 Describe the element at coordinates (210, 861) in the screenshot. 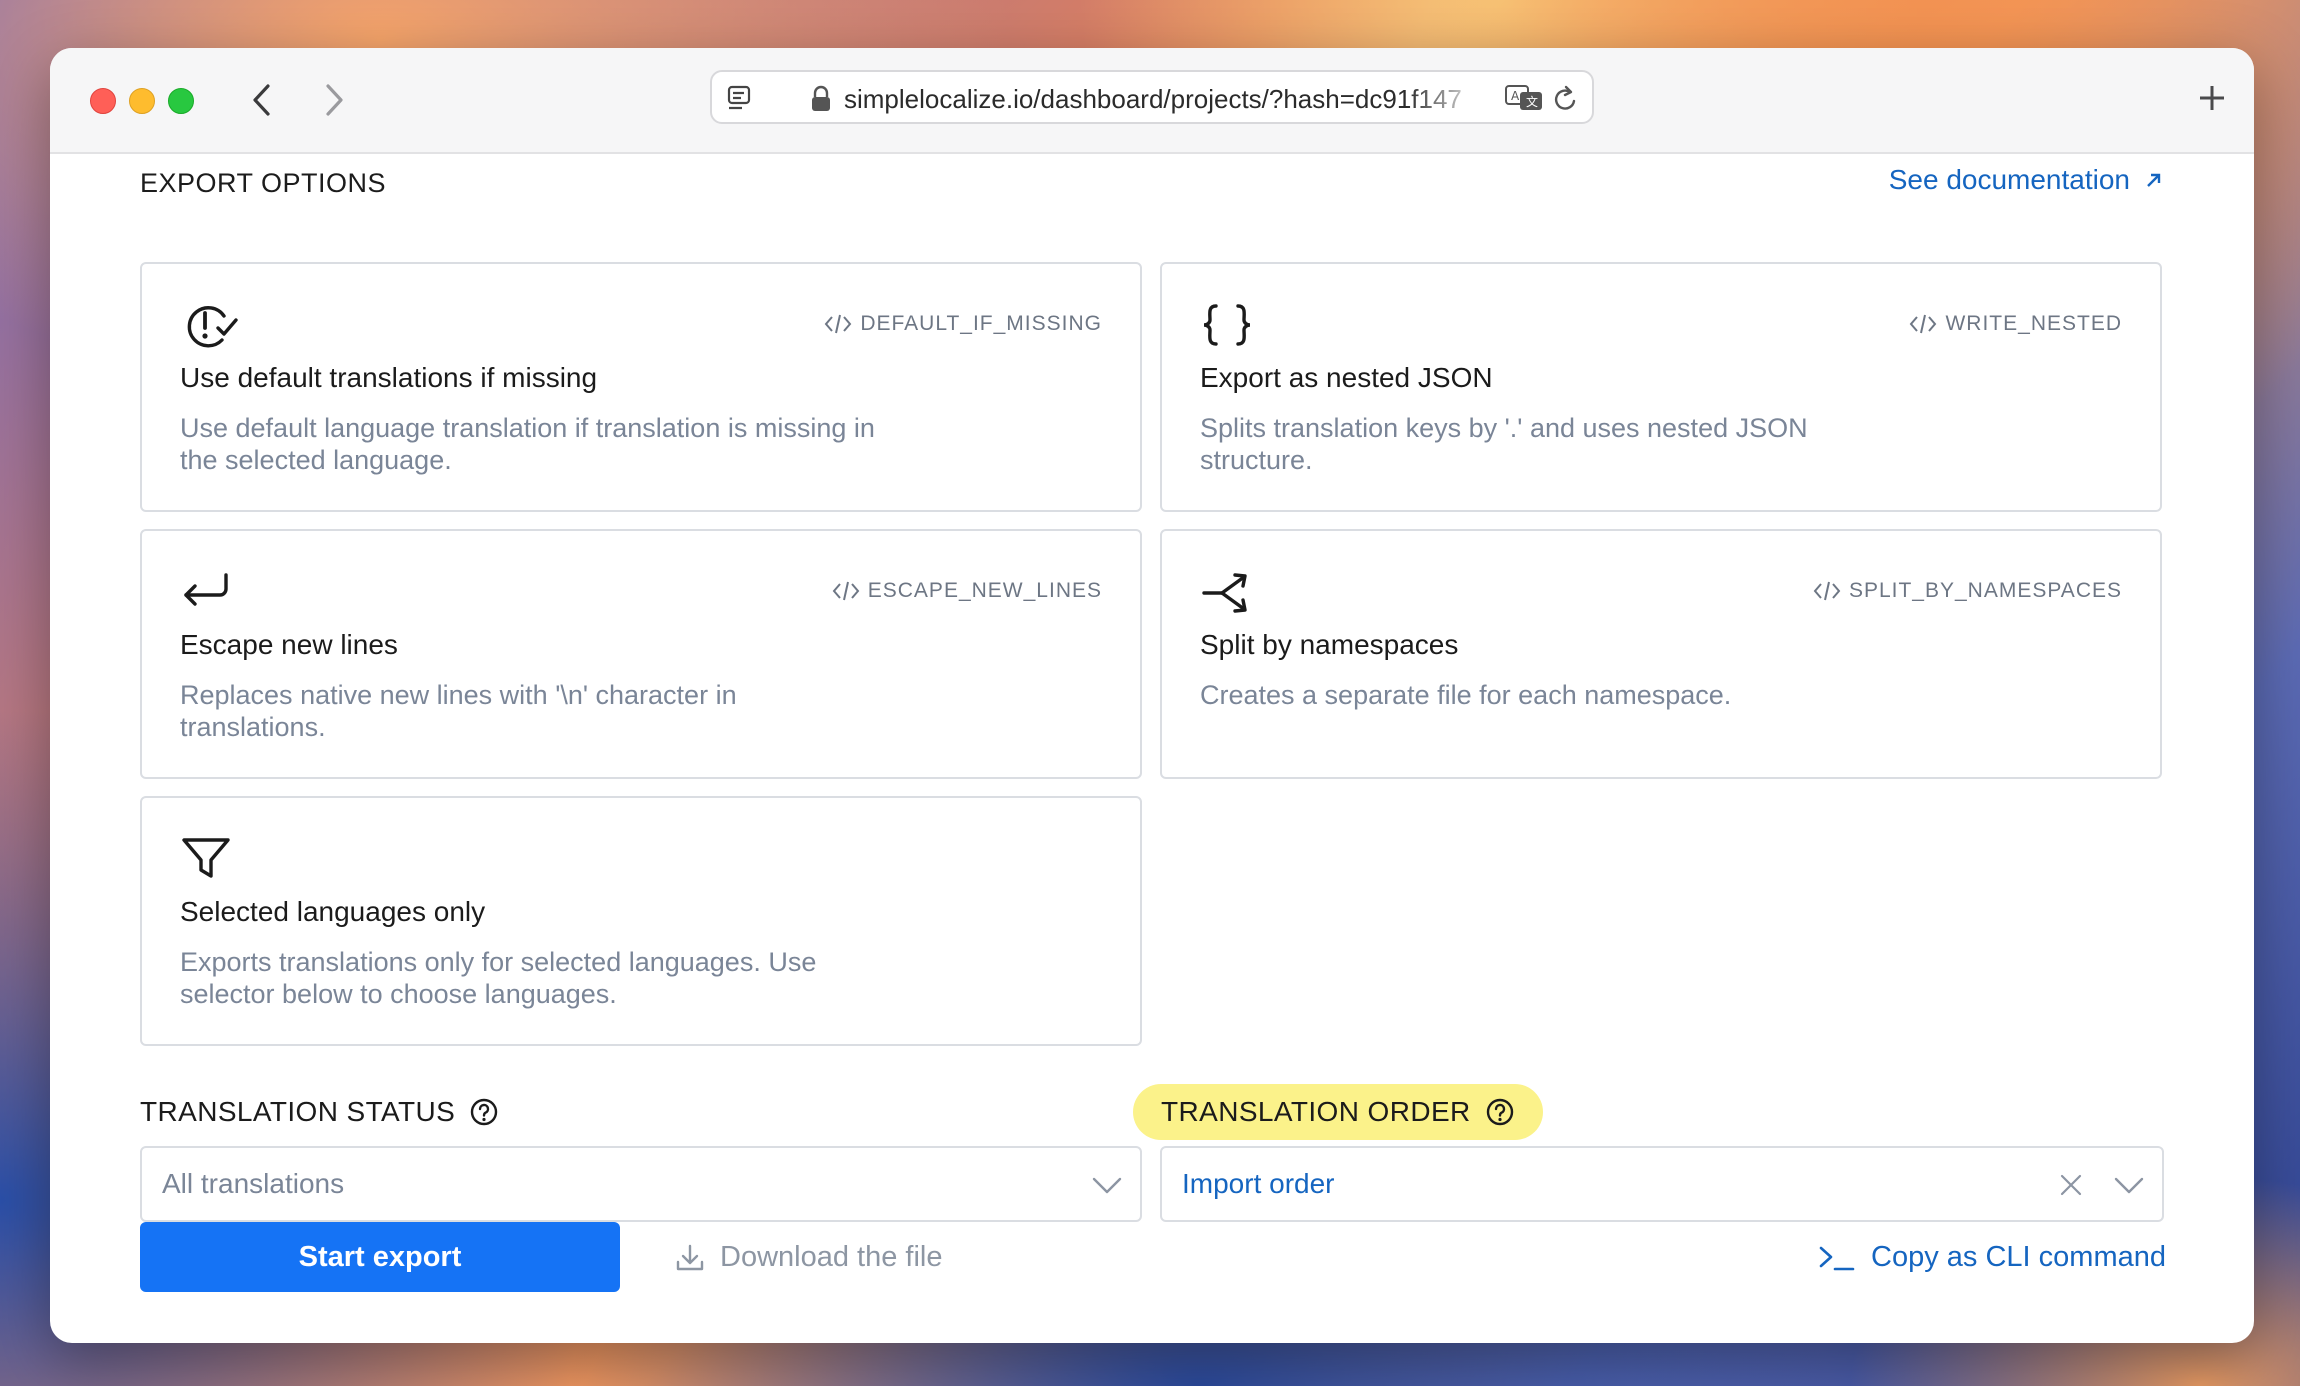

I see `filter-icon` at that location.